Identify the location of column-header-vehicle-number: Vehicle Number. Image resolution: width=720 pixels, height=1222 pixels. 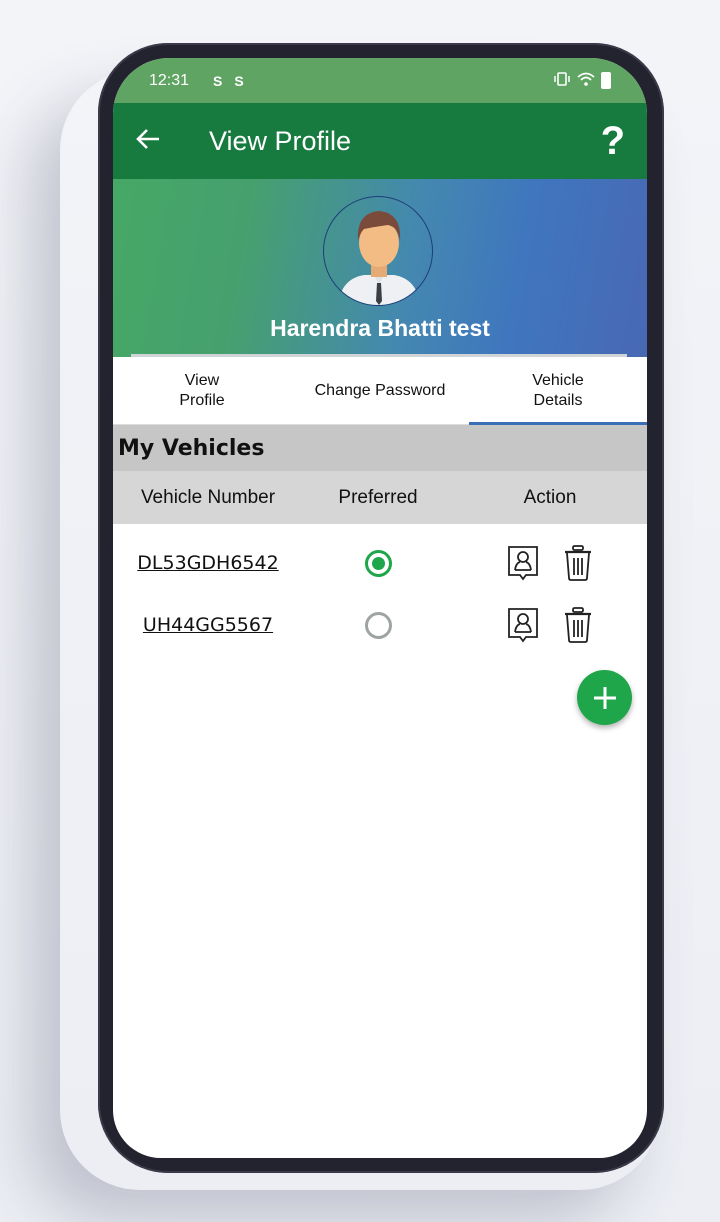
(208, 497).